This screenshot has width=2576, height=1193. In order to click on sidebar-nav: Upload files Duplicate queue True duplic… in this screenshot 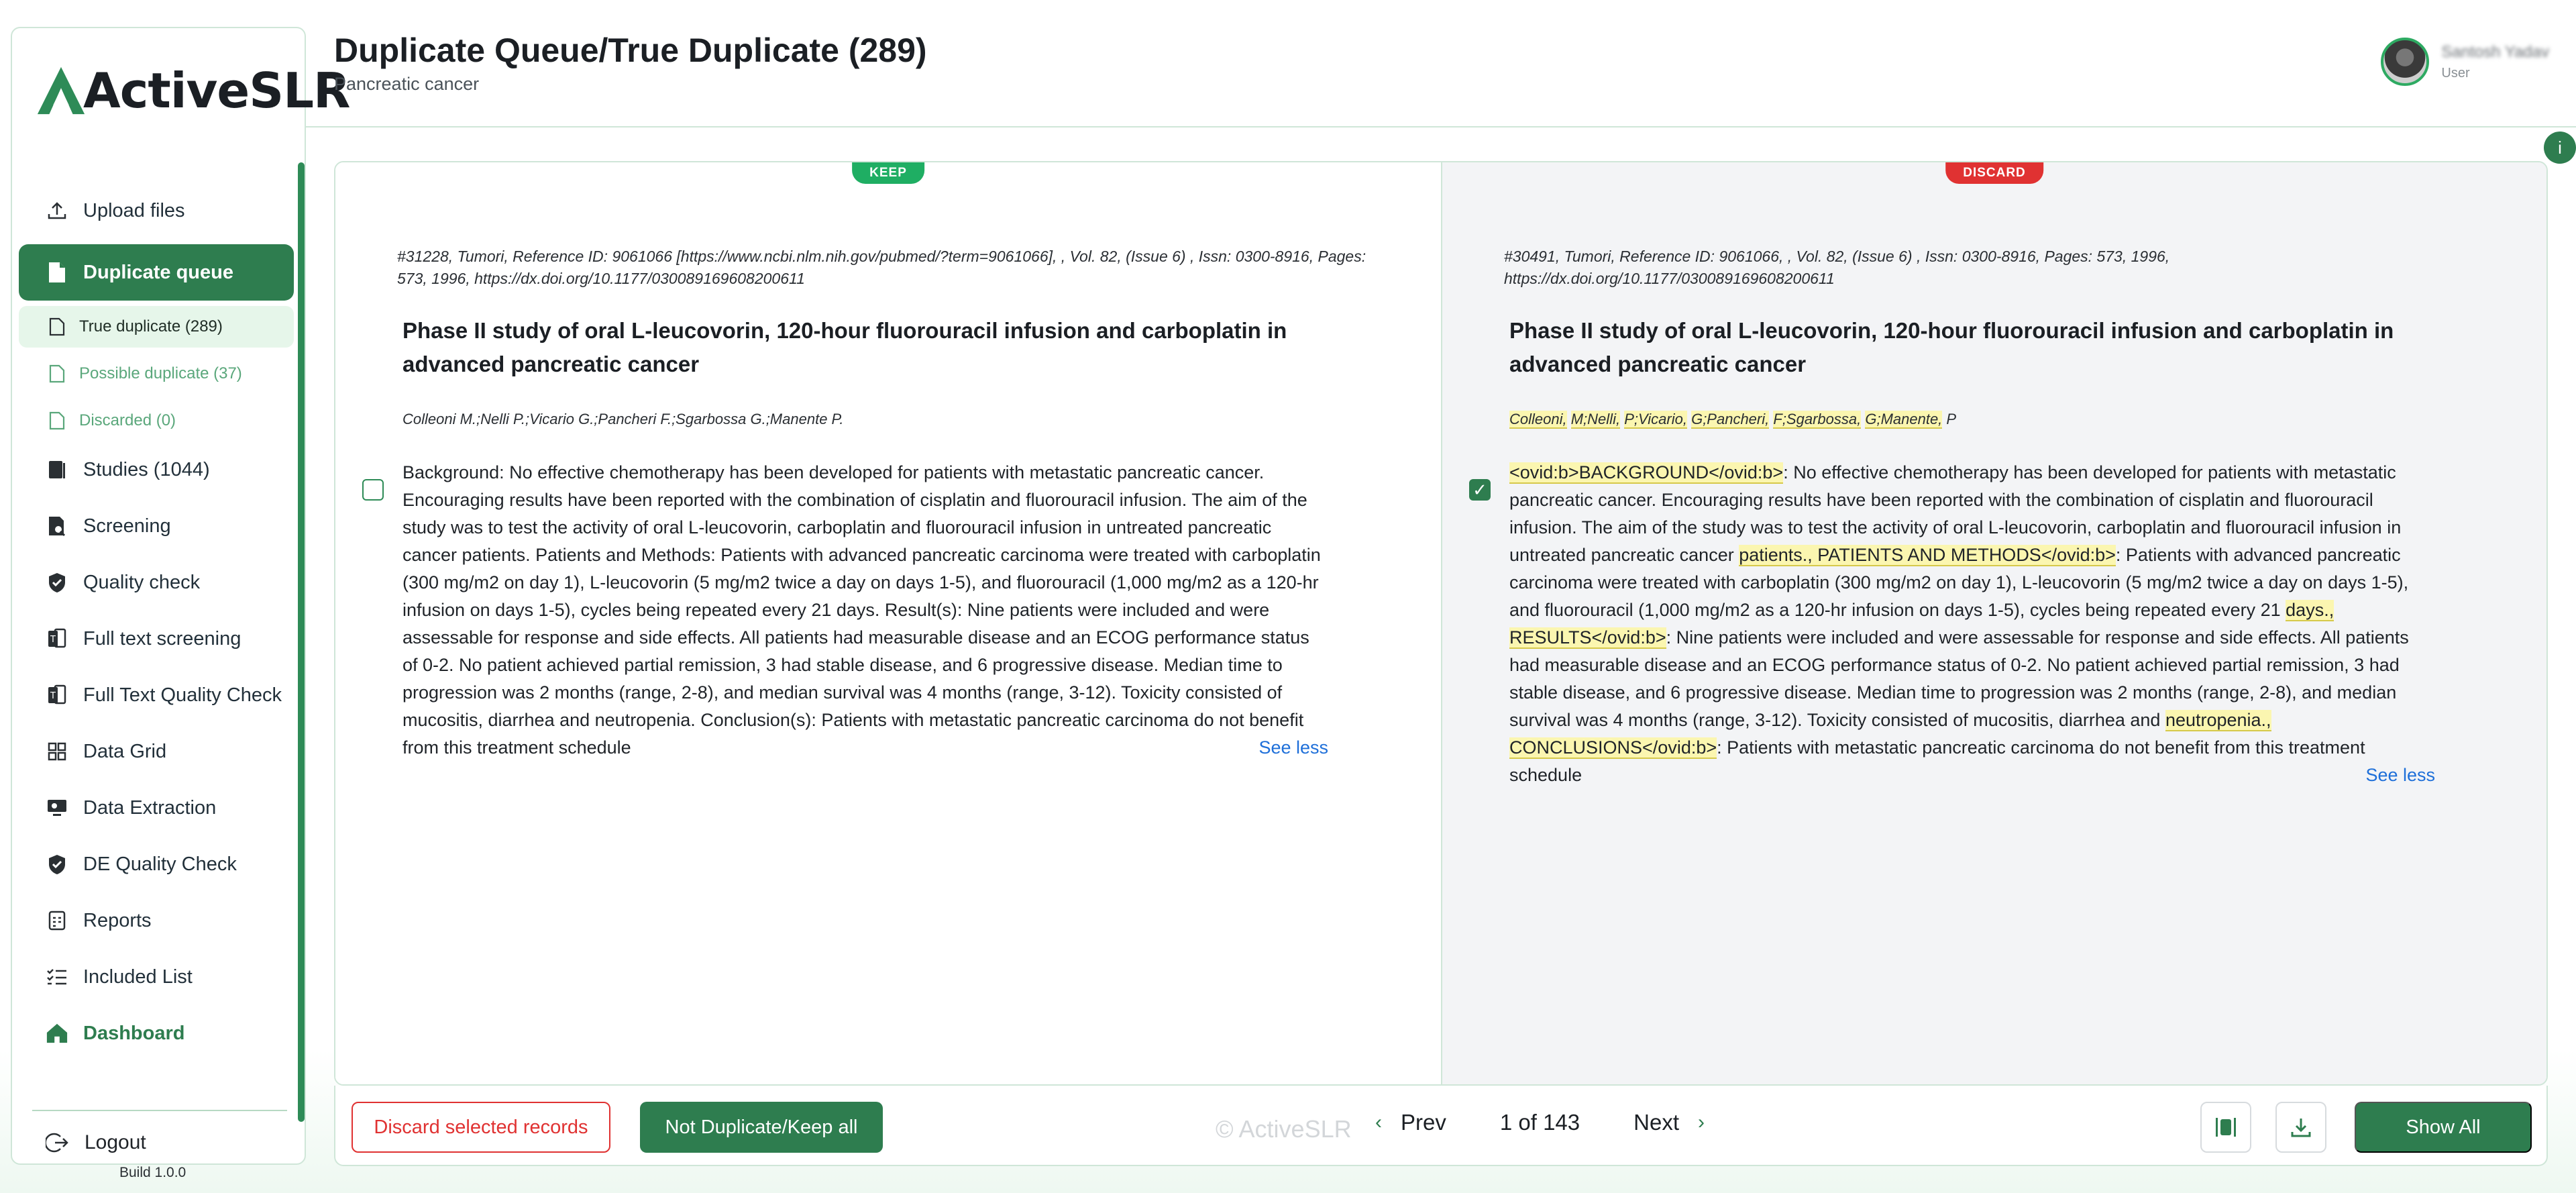, I will do `click(156, 622)`.